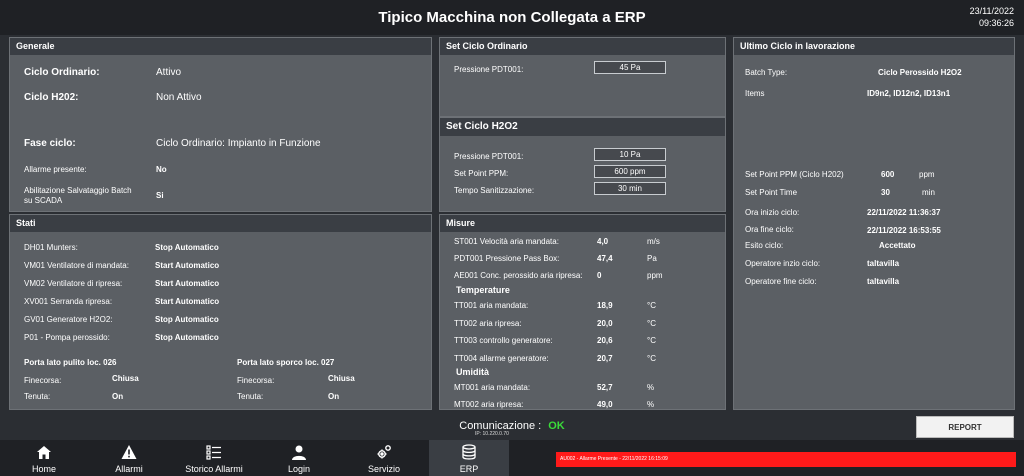  What do you see at coordinates (965, 427) in the screenshot?
I see `report-button: REPORT` at bounding box center [965, 427].